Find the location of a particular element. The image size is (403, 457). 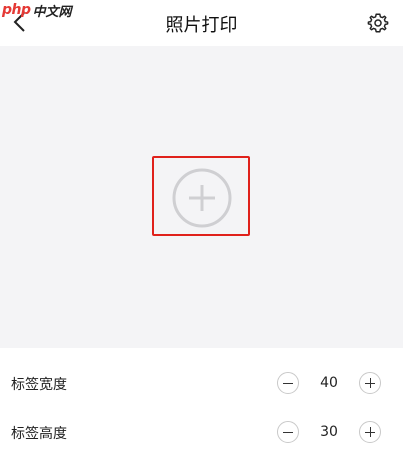

label-height-increase-button is located at coordinates (370, 432).